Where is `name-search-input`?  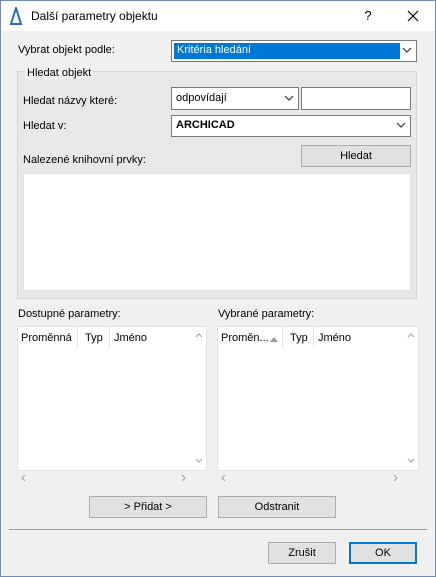 name-search-input is located at coordinates (356, 98).